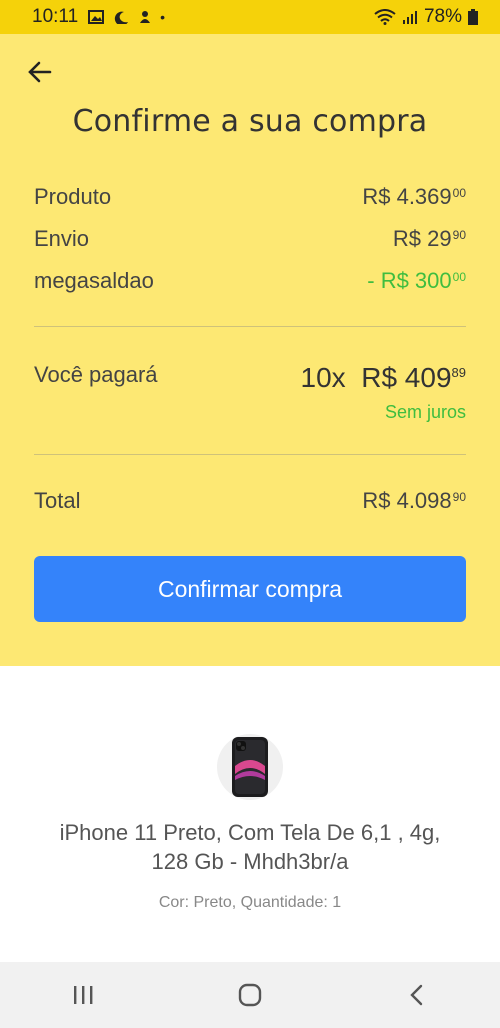 The width and height of the screenshot is (500, 1028). Describe the element at coordinates (385, 17) in the screenshot. I see `wifi-icon` at that location.